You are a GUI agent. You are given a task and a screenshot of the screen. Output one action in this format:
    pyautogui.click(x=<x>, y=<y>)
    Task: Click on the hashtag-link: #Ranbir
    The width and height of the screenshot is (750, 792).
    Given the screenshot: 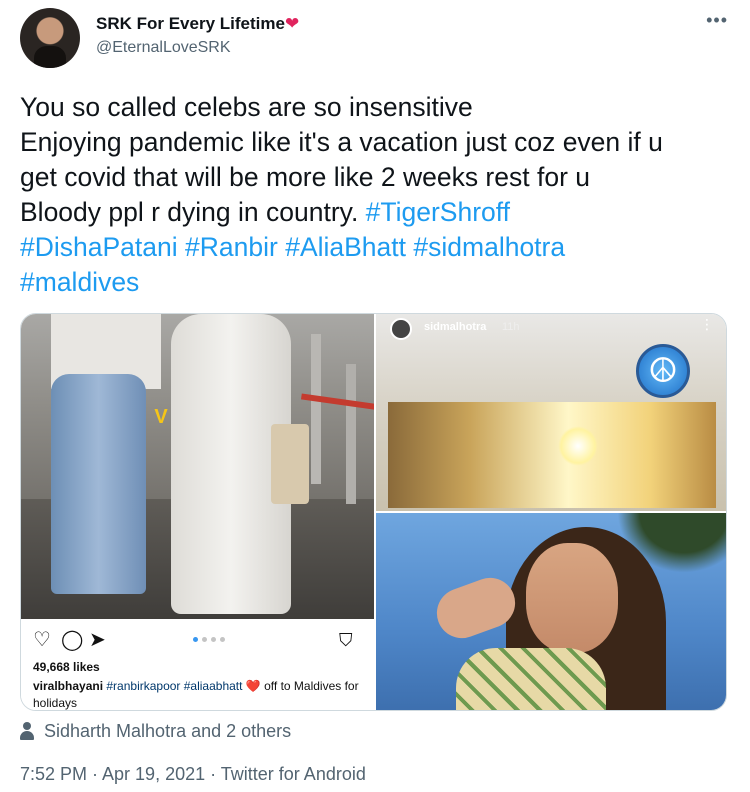 What is the action you would take?
    pyautogui.click(x=231, y=247)
    